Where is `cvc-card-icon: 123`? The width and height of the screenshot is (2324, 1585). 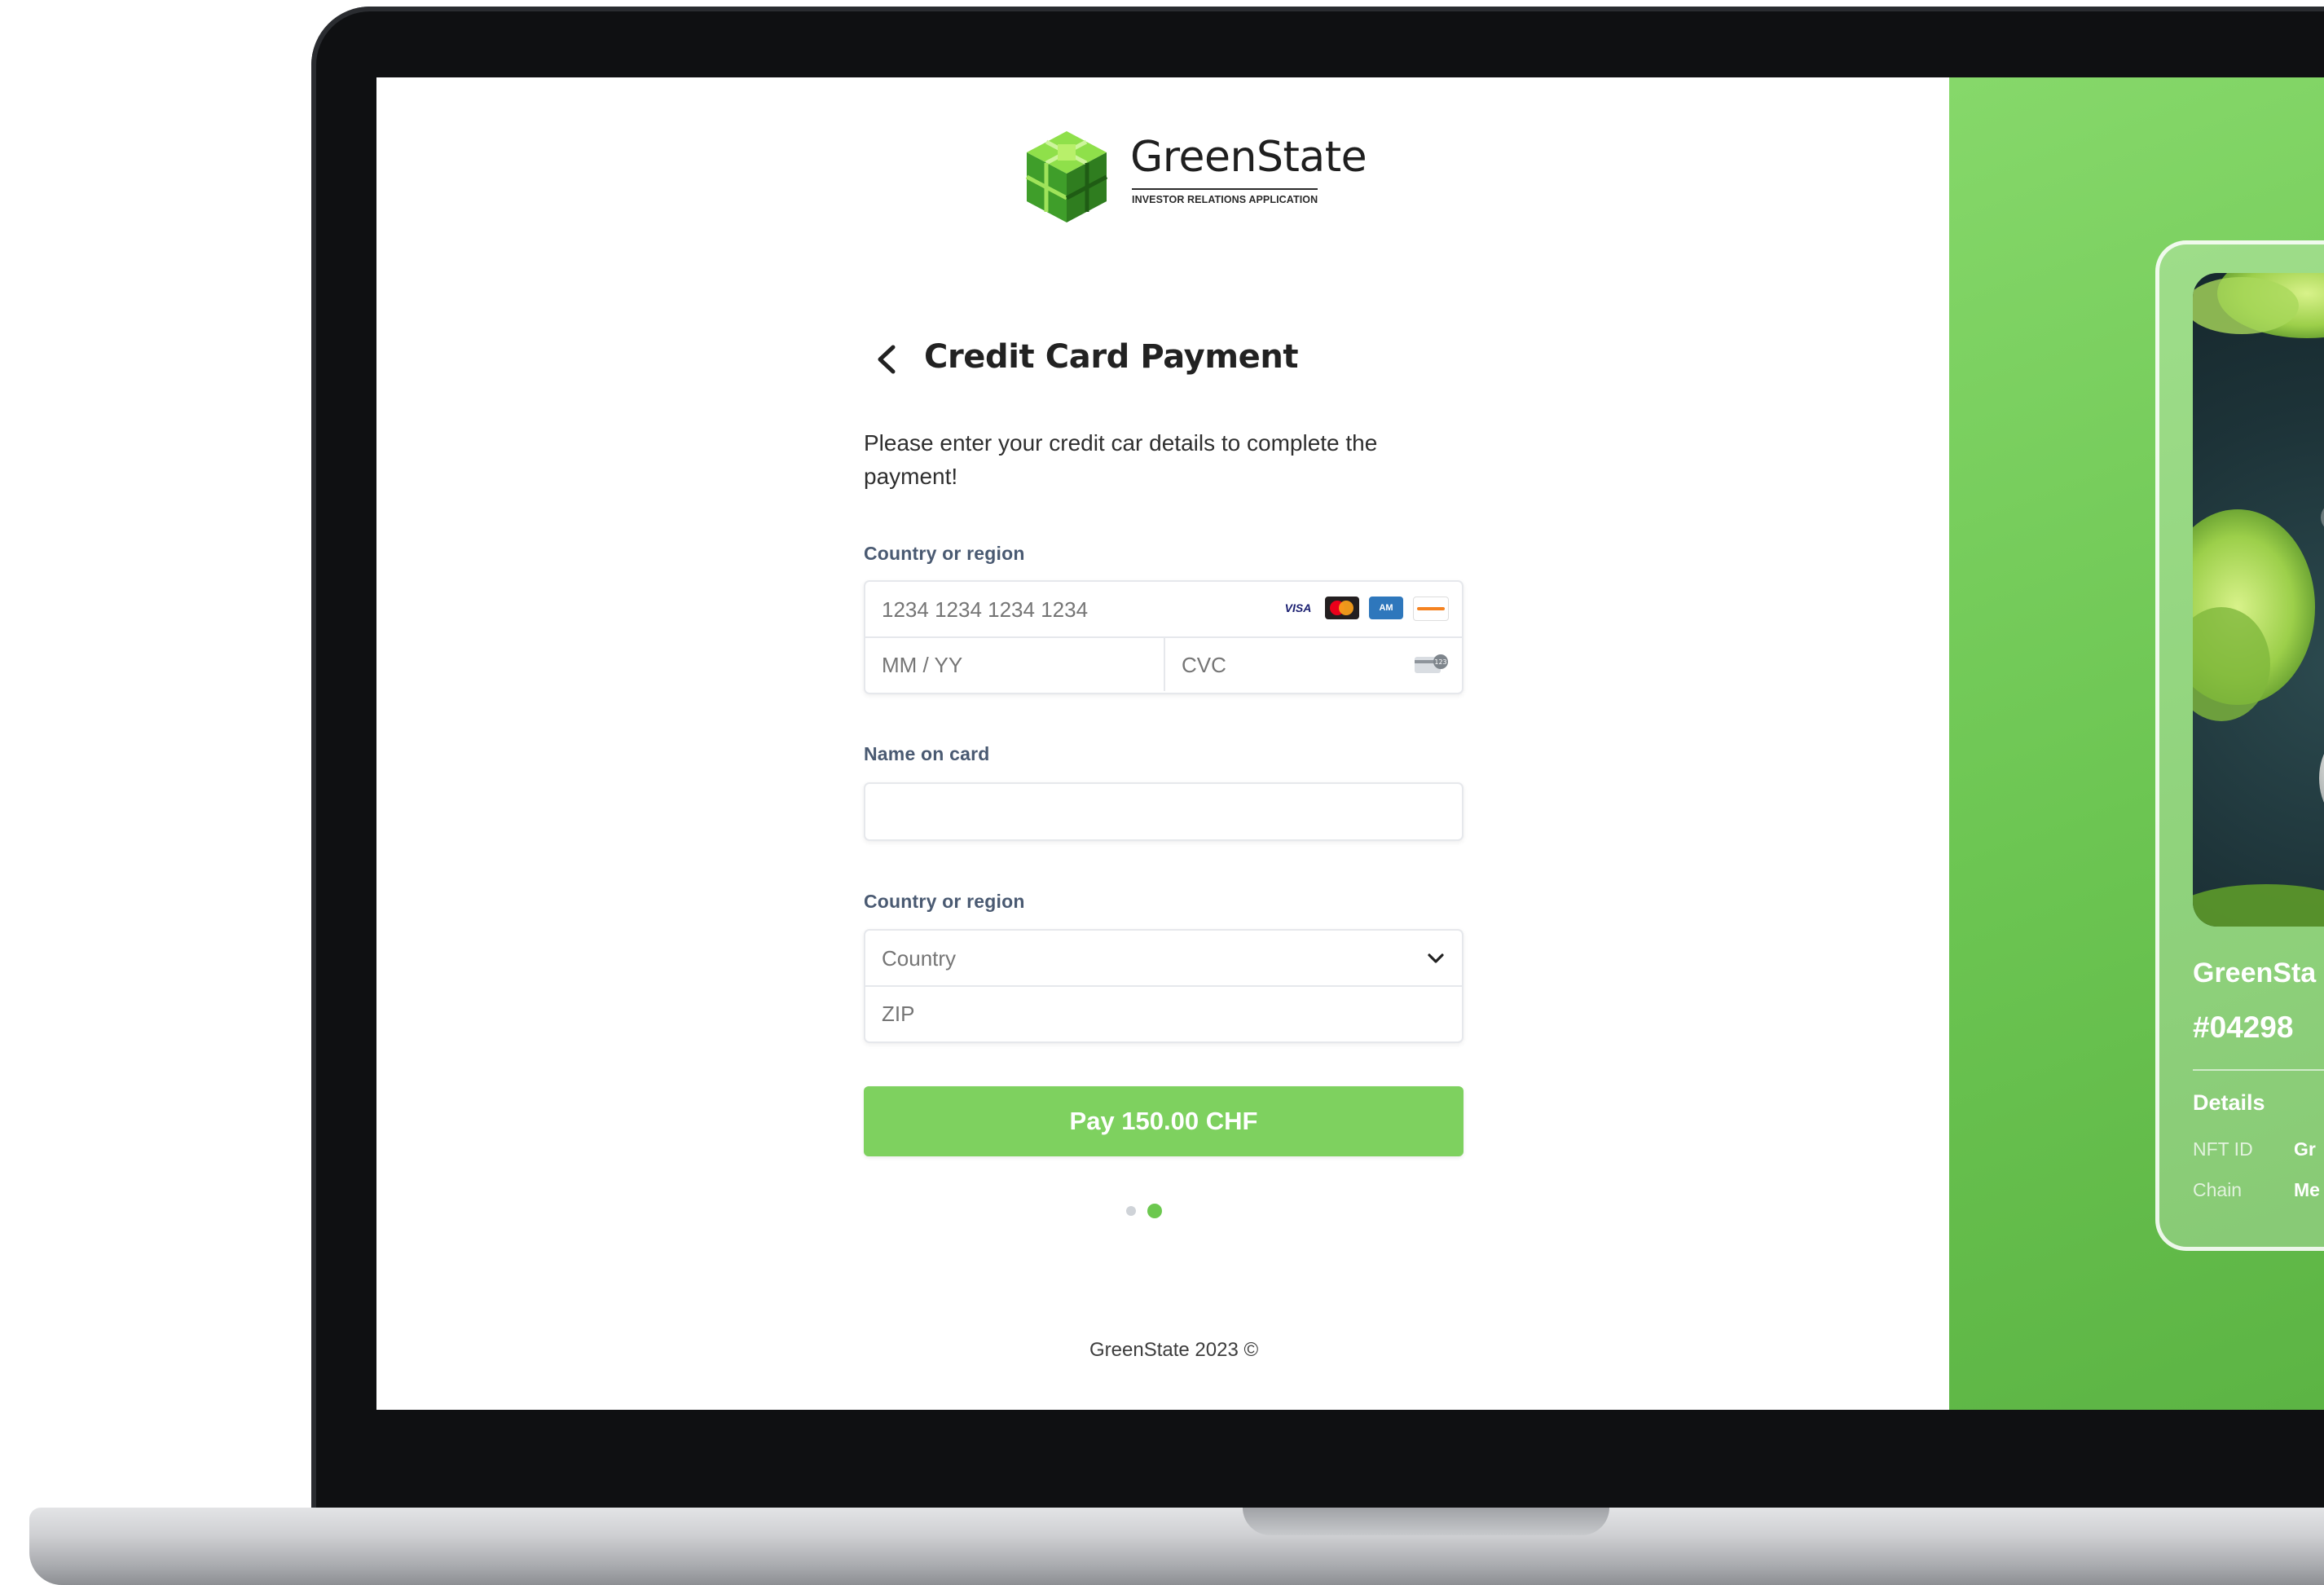
cvc-card-icon: 123 is located at coordinates (1431, 663).